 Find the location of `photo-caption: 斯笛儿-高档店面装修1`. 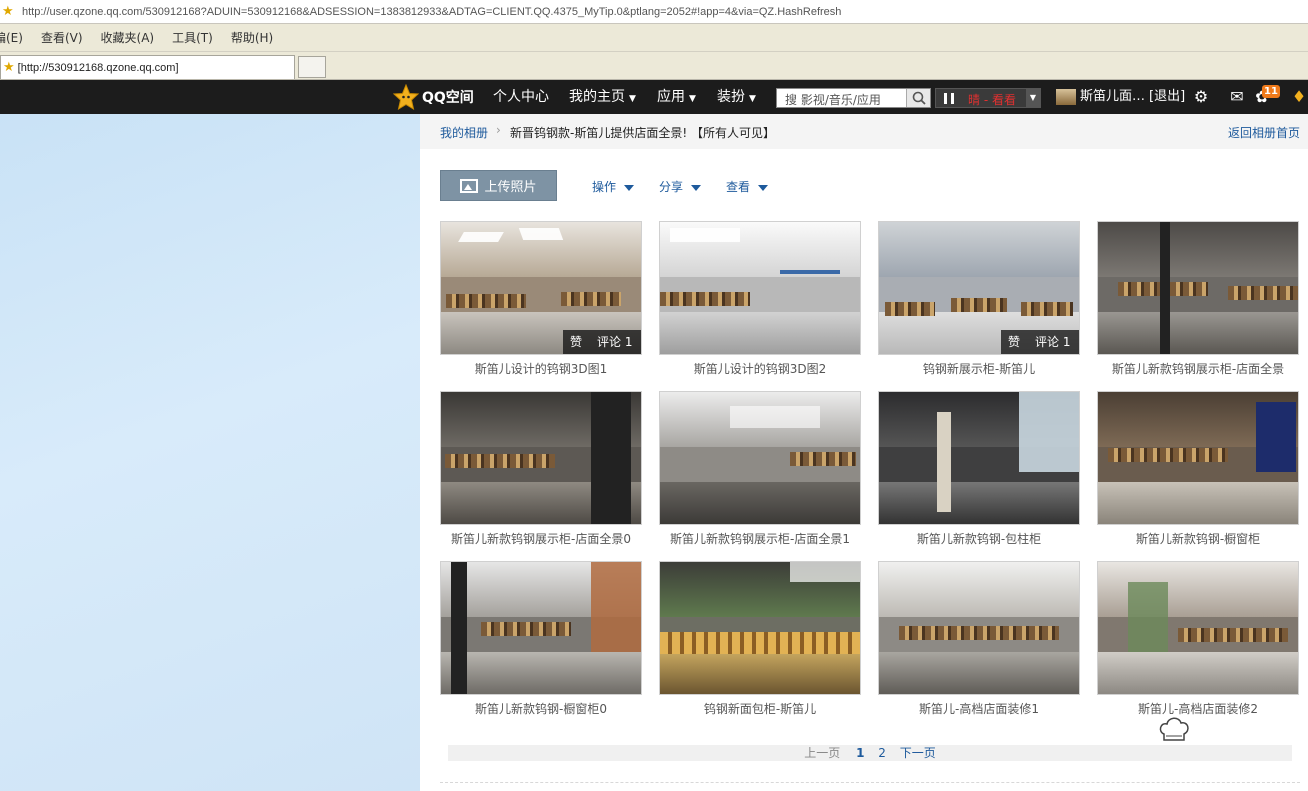

photo-caption: 斯笛儿-高档店面装修1 is located at coordinates (979, 708).